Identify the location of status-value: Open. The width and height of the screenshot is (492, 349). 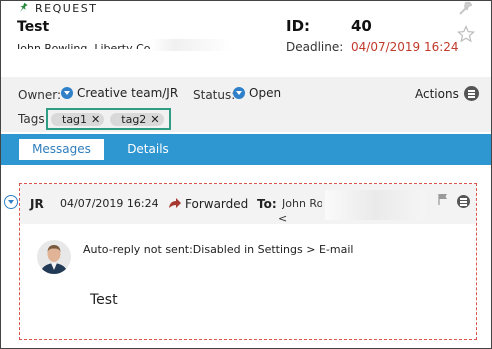
(265, 93).